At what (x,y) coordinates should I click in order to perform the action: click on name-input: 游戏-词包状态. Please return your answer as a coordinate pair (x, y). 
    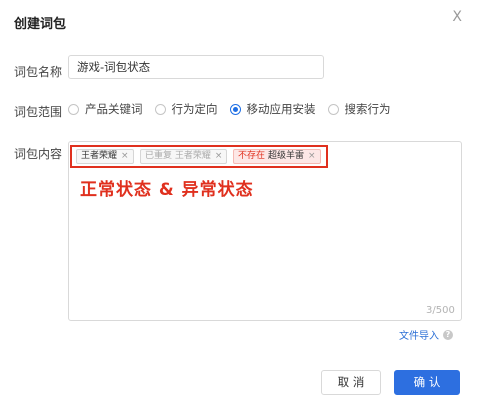
    Looking at the image, I should click on (196, 67).